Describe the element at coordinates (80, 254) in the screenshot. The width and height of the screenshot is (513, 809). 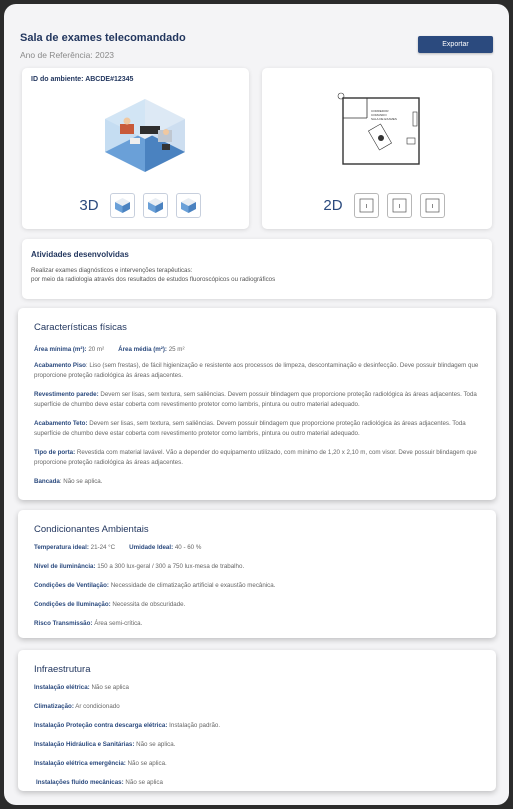
I see `activities-title: Atividades desenvolvidas` at that location.